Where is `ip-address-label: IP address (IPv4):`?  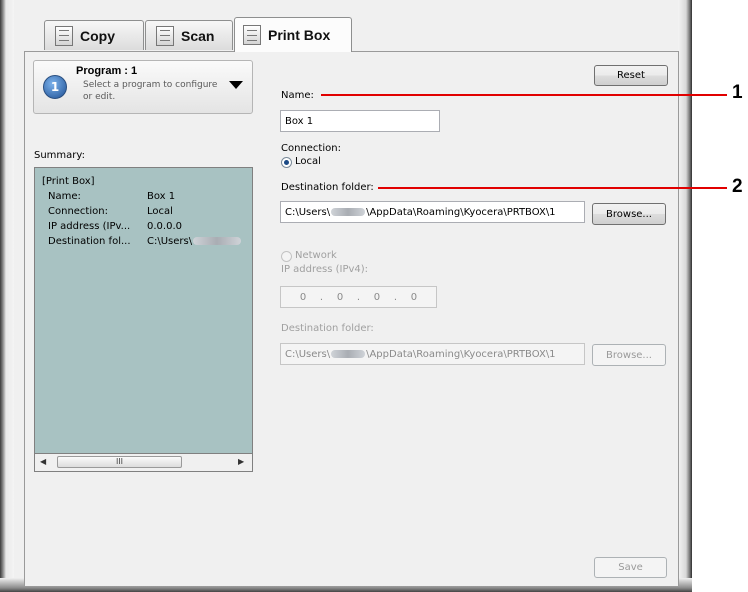
ip-address-label: IP address (IPv4): is located at coordinates (325, 269).